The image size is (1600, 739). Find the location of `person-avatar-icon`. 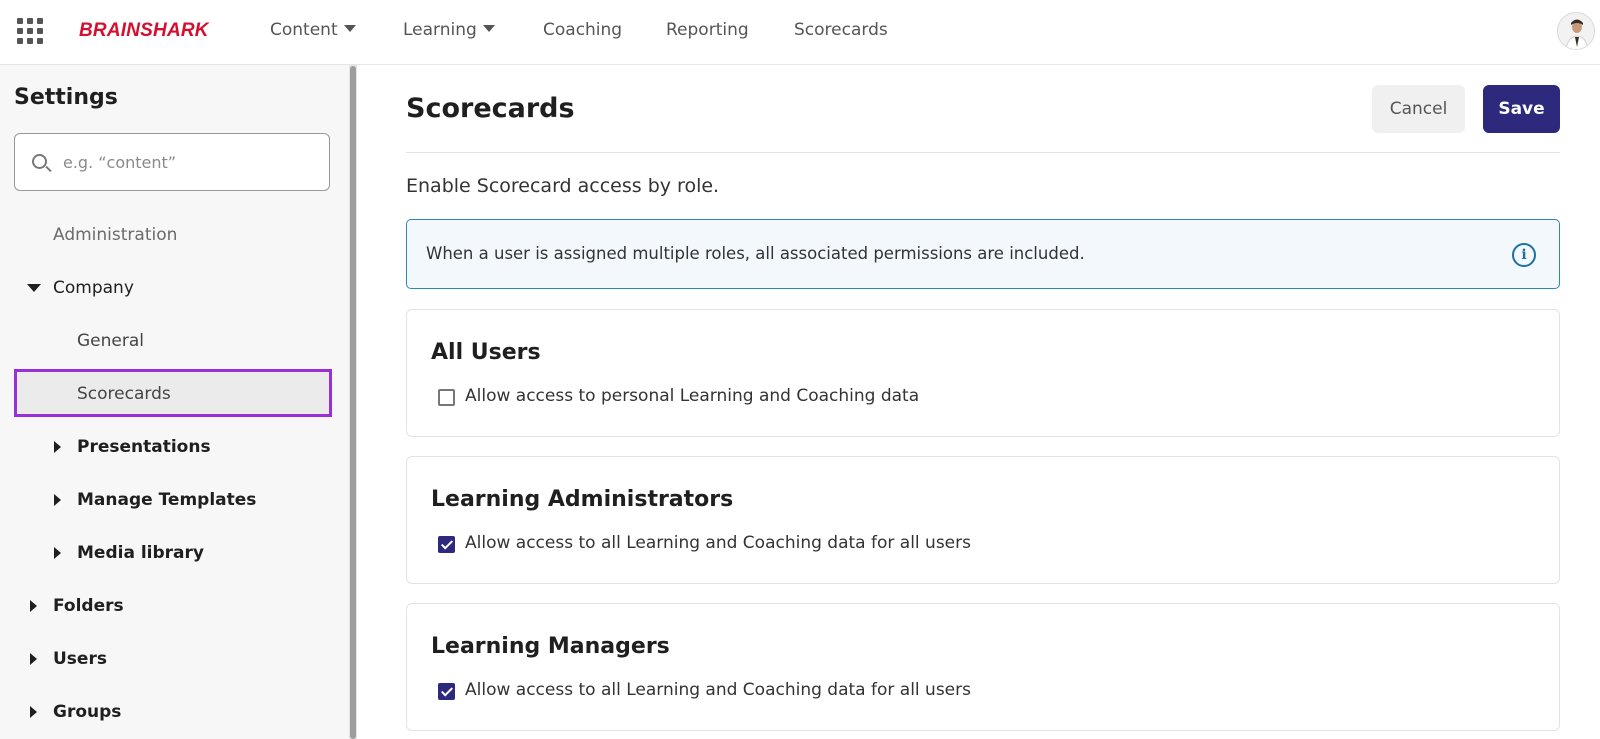

person-avatar-icon is located at coordinates (1576, 31).